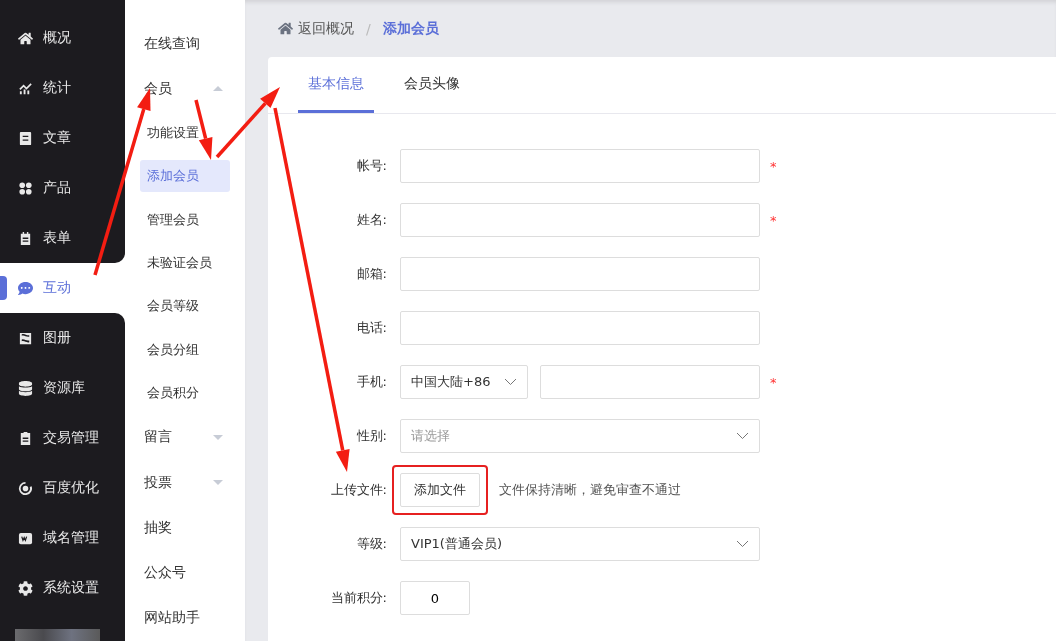 This screenshot has width=1056, height=641. What do you see at coordinates (371, 220) in the screenshot?
I see `field-label: 姓名:` at bounding box center [371, 220].